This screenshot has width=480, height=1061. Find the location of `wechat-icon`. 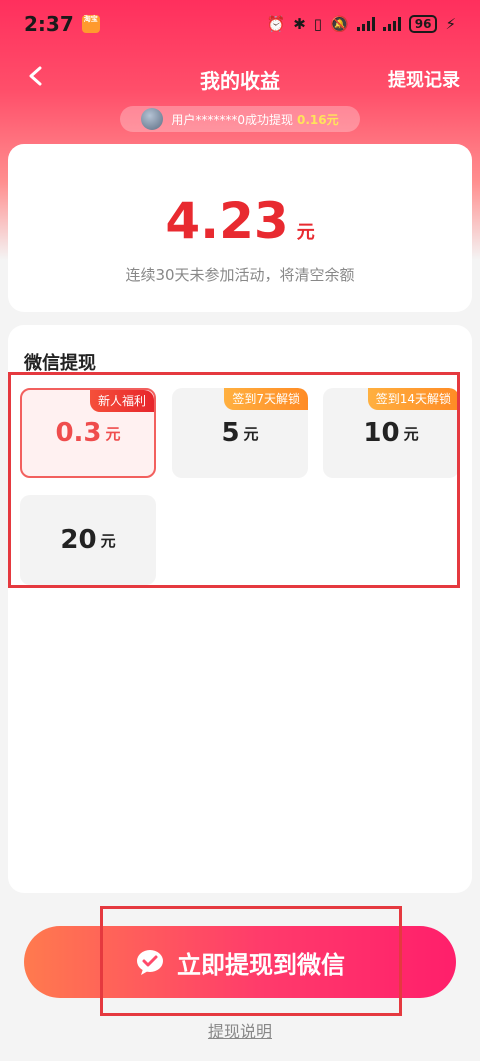

wechat-icon is located at coordinates (150, 962).